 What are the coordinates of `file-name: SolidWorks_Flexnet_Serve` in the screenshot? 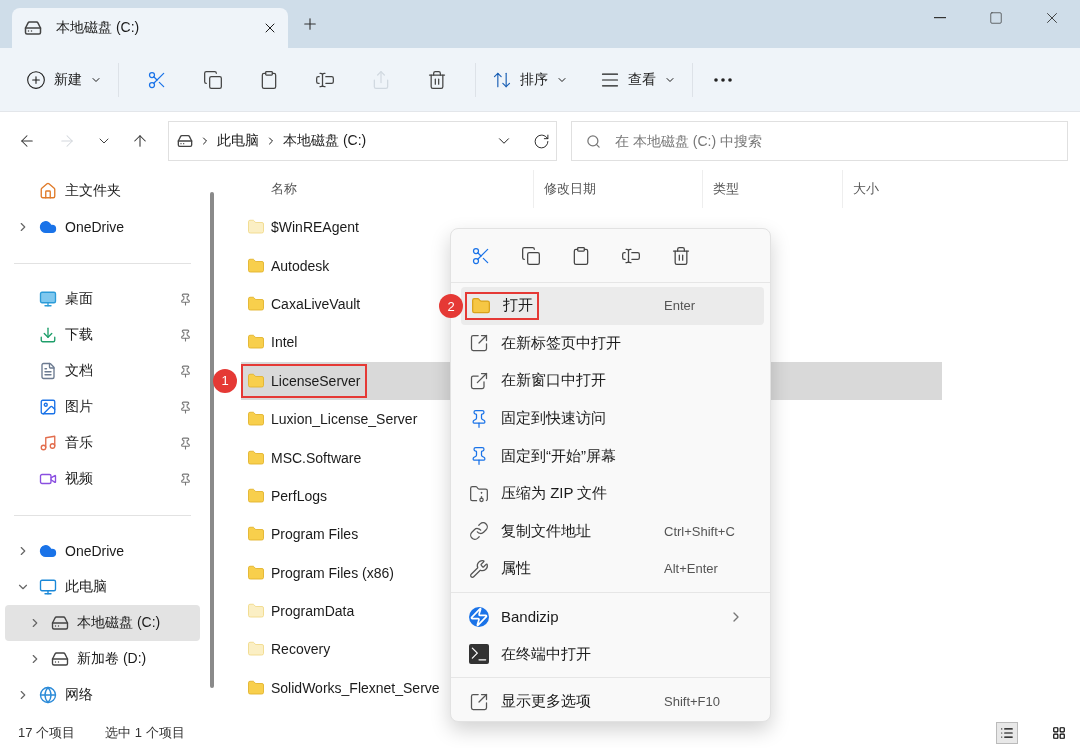 It's located at (355, 687).